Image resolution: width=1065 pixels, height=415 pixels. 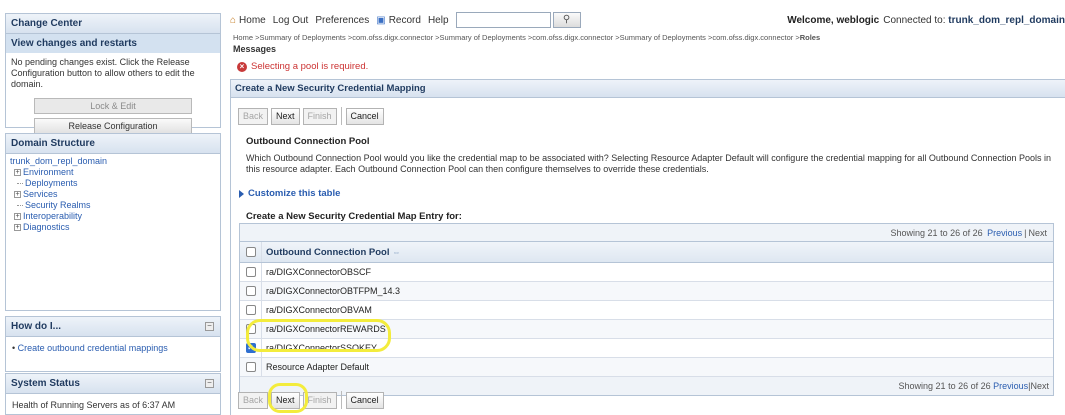 I want to click on logout-link: Log Out, so click(x=291, y=20).